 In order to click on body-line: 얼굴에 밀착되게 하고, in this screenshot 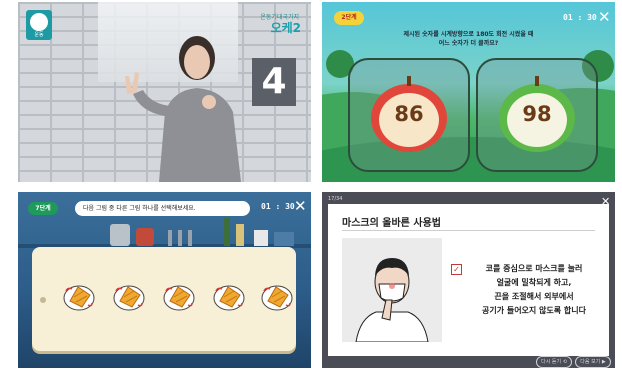, I will do `click(534, 282)`.